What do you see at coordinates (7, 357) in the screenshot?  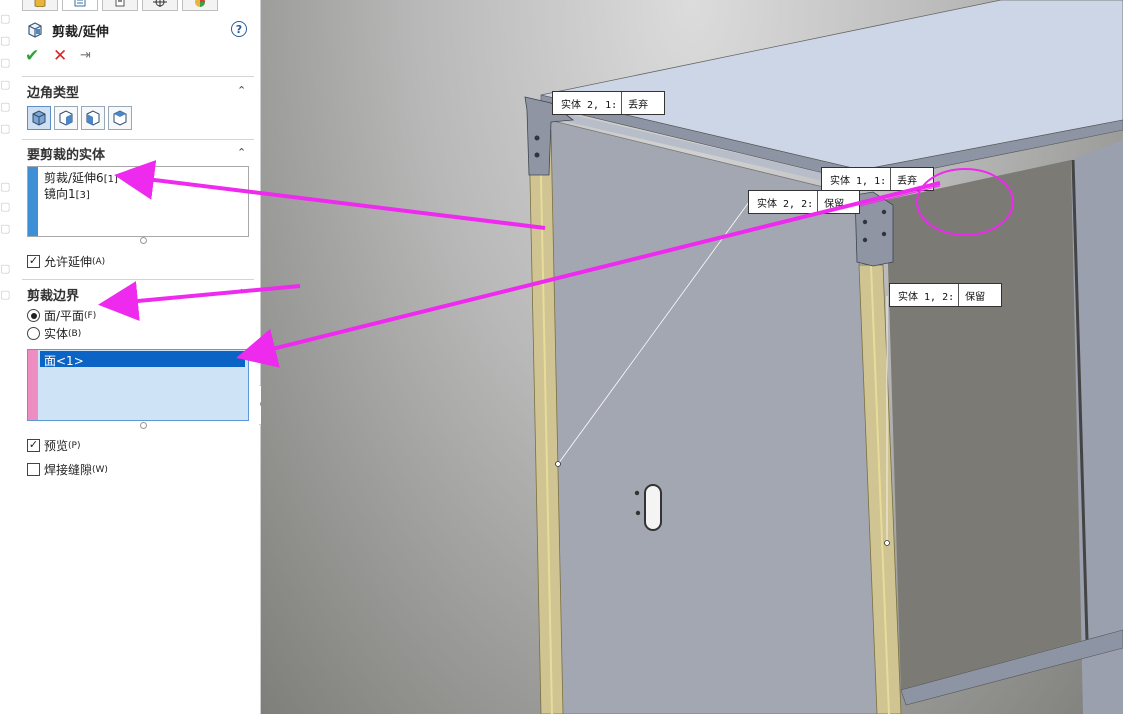 I see `feature-tree-strip: ▢ ▢ ▢ ▢ ▢ ▢ ▢ ▢ ▢ ▢ ▢` at bounding box center [7, 357].